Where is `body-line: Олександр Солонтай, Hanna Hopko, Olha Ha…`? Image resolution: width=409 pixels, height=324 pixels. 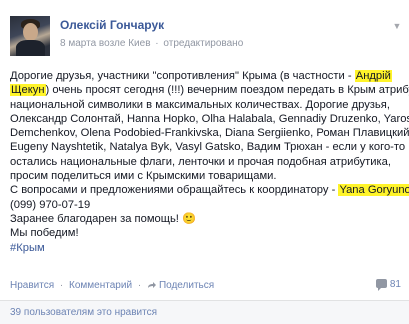
body-line: Олександр Солонтай, Hanna Hopko, Olha Ha… is located at coordinates (209, 118).